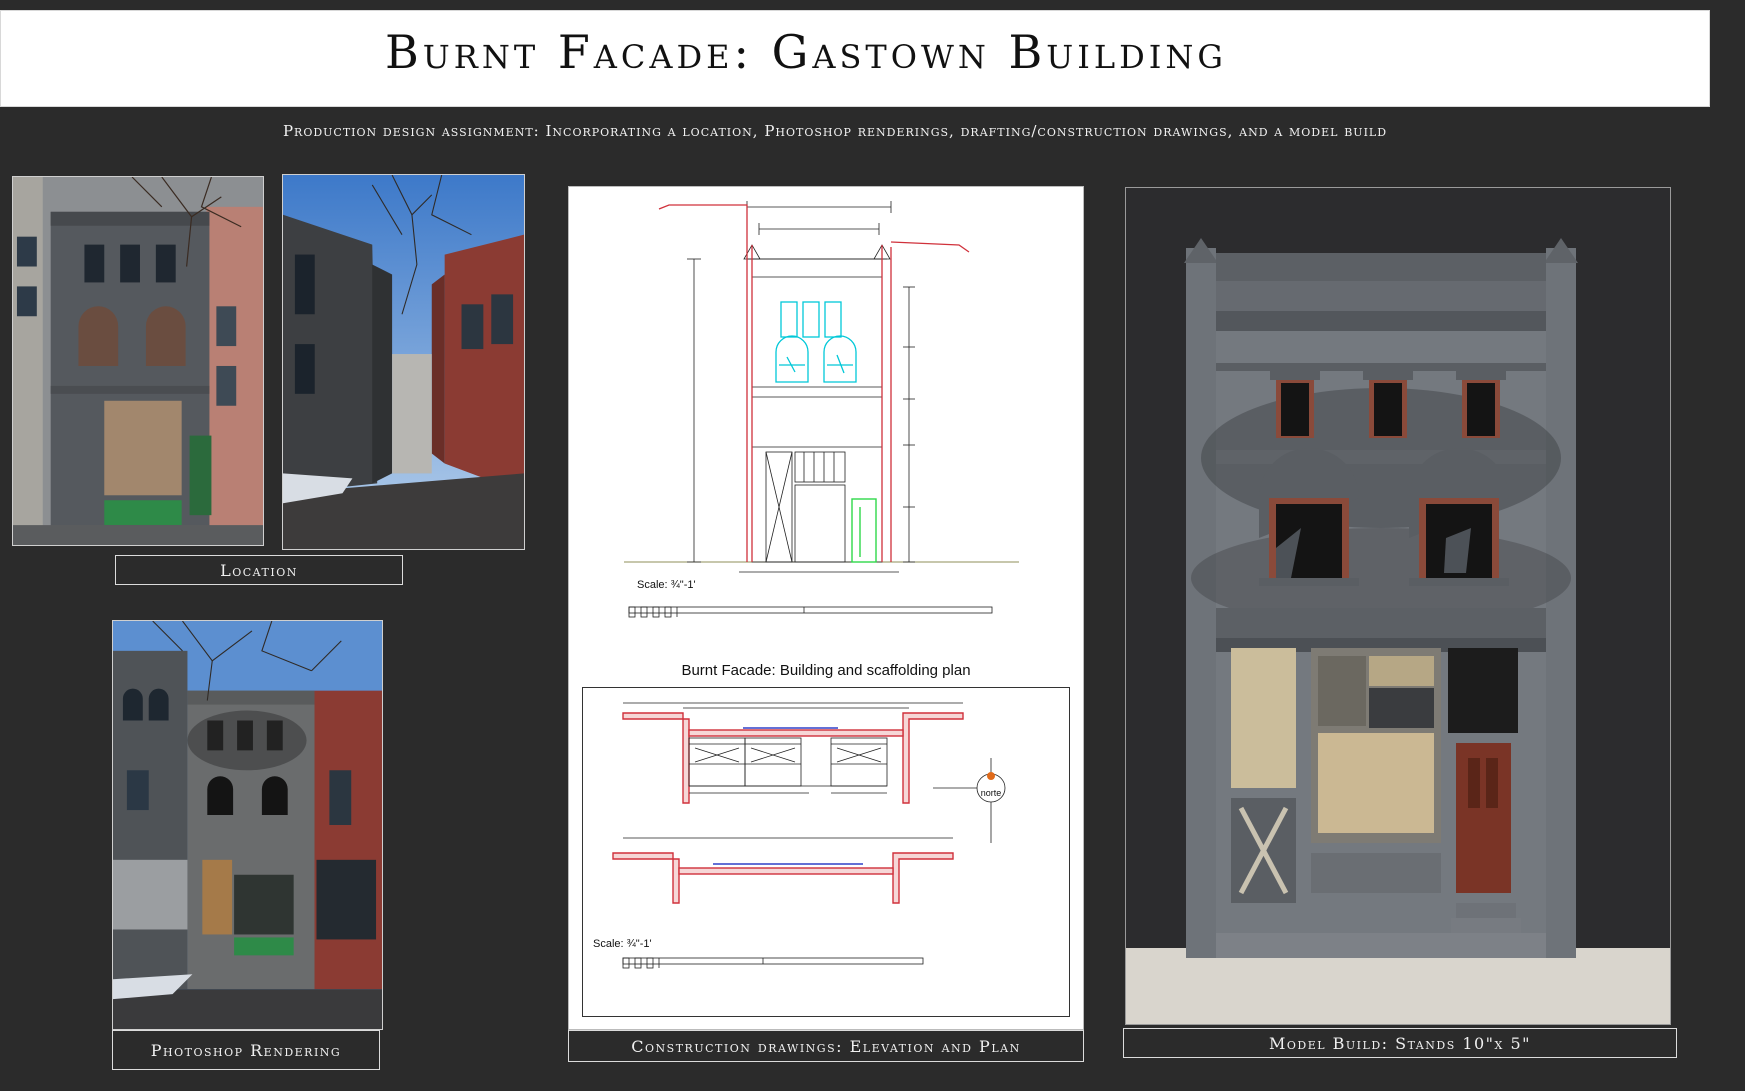 The width and height of the screenshot is (1745, 1091). Describe the element at coordinates (403, 362) in the screenshot. I see `location-photo-street` at that location.